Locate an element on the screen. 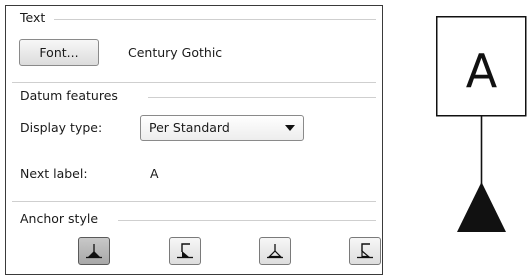  anchor-filled-triangle-icon is located at coordinates (94, 251).